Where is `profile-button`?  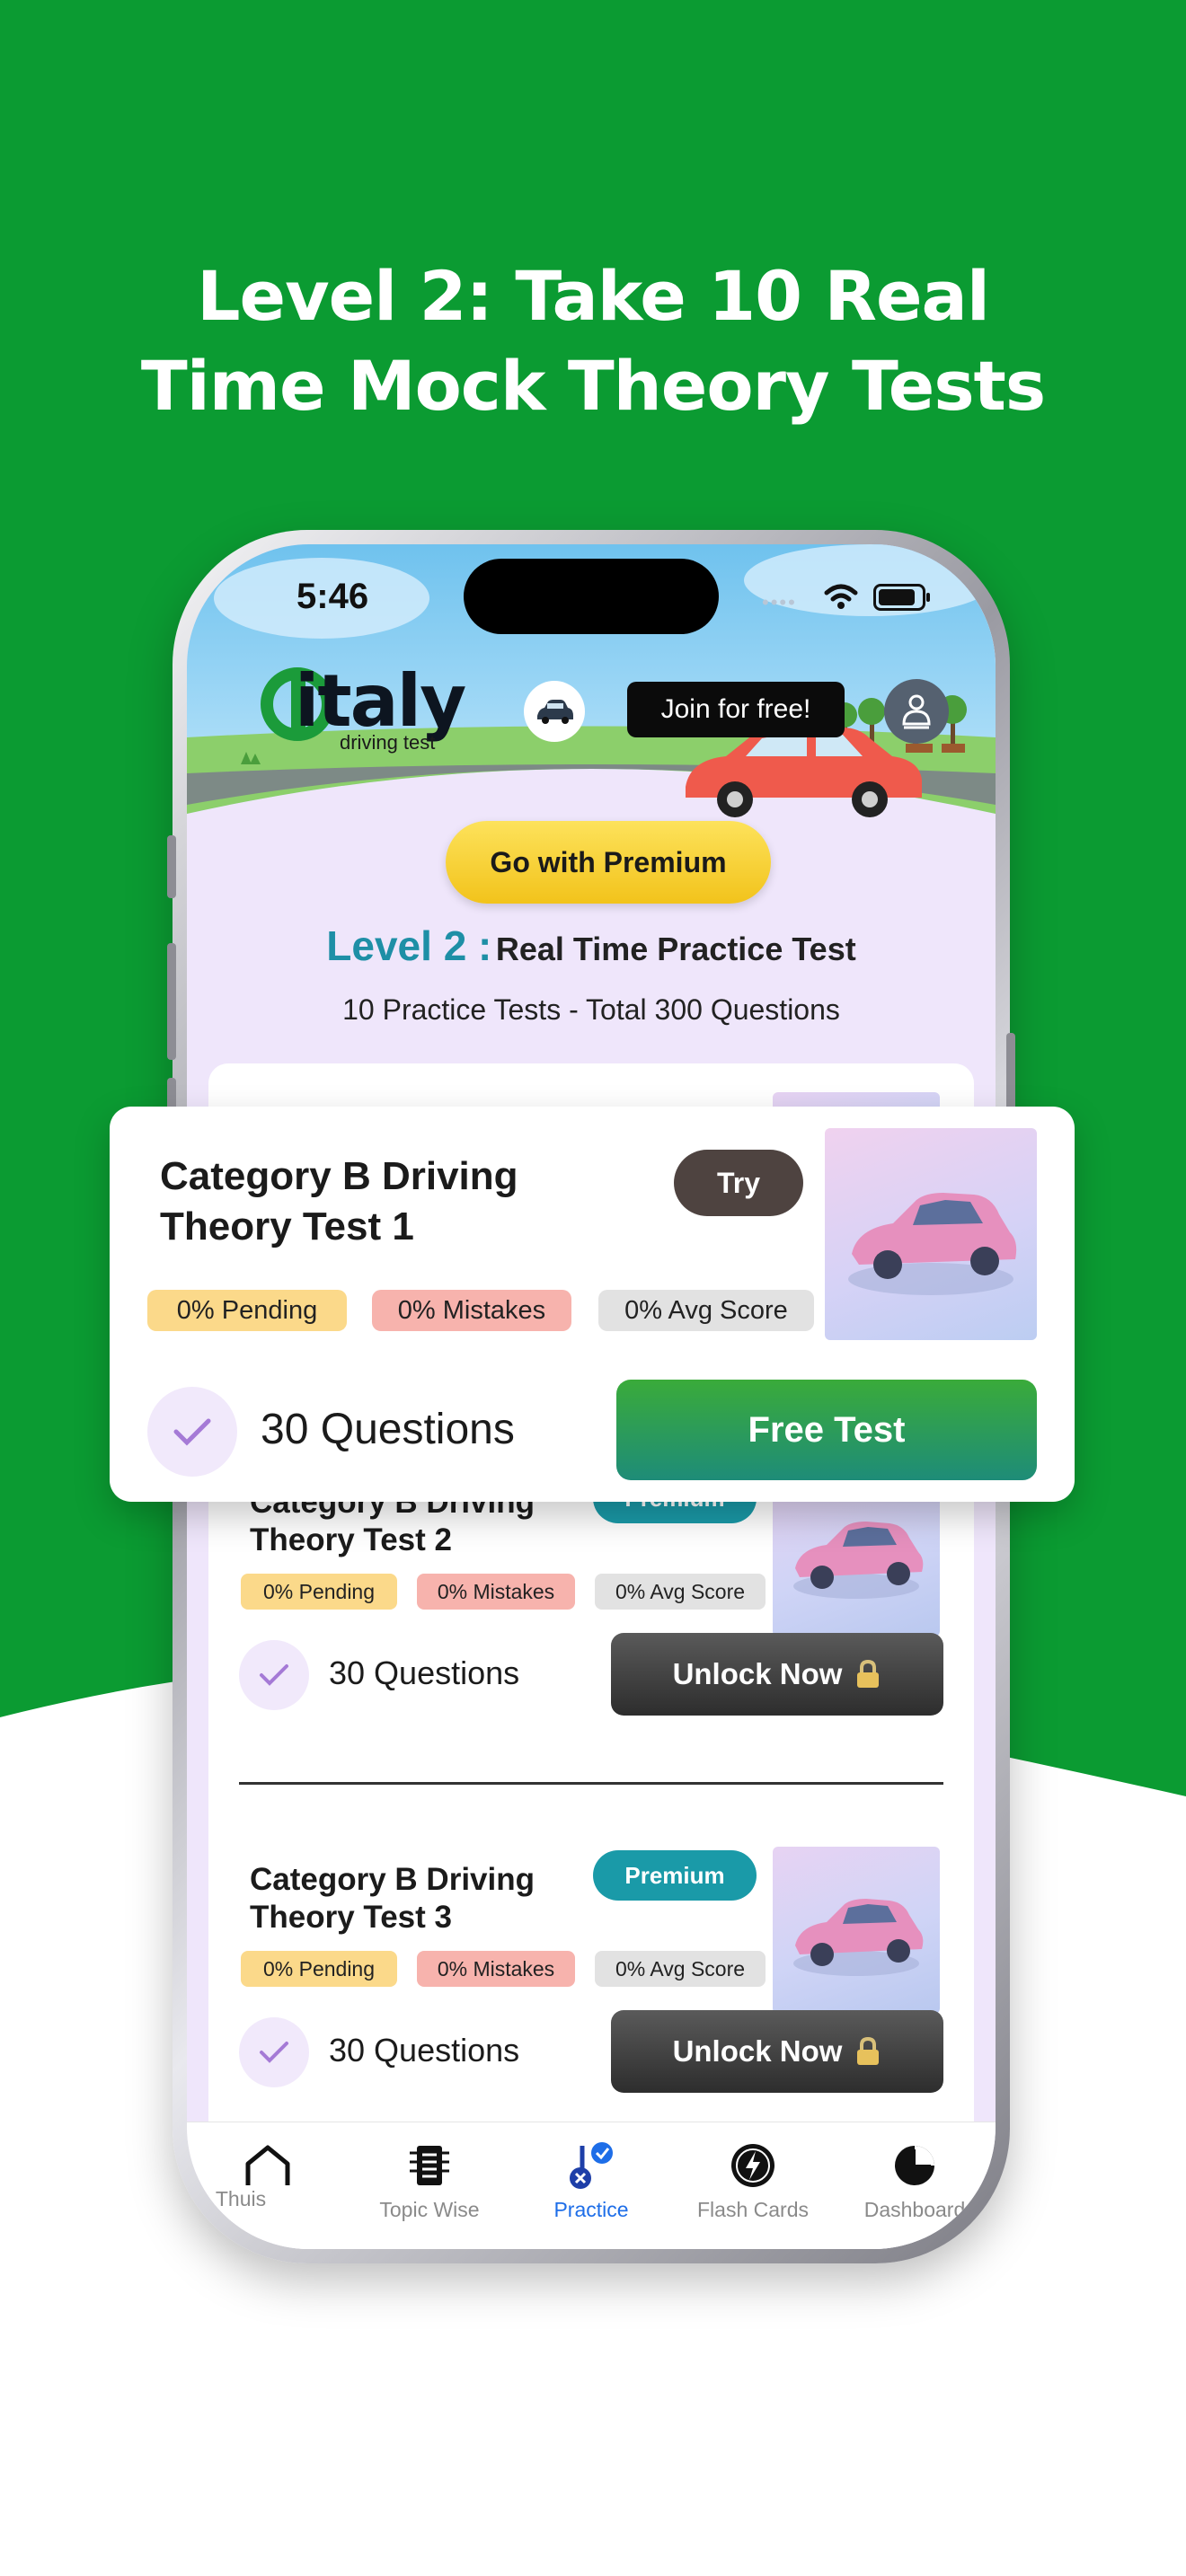 profile-button is located at coordinates (916, 711).